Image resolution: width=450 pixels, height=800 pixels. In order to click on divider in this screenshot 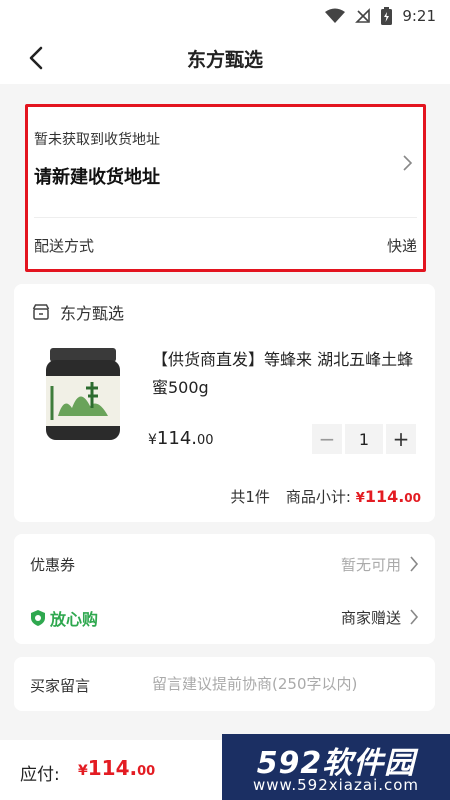, I will do `click(225, 217)`.